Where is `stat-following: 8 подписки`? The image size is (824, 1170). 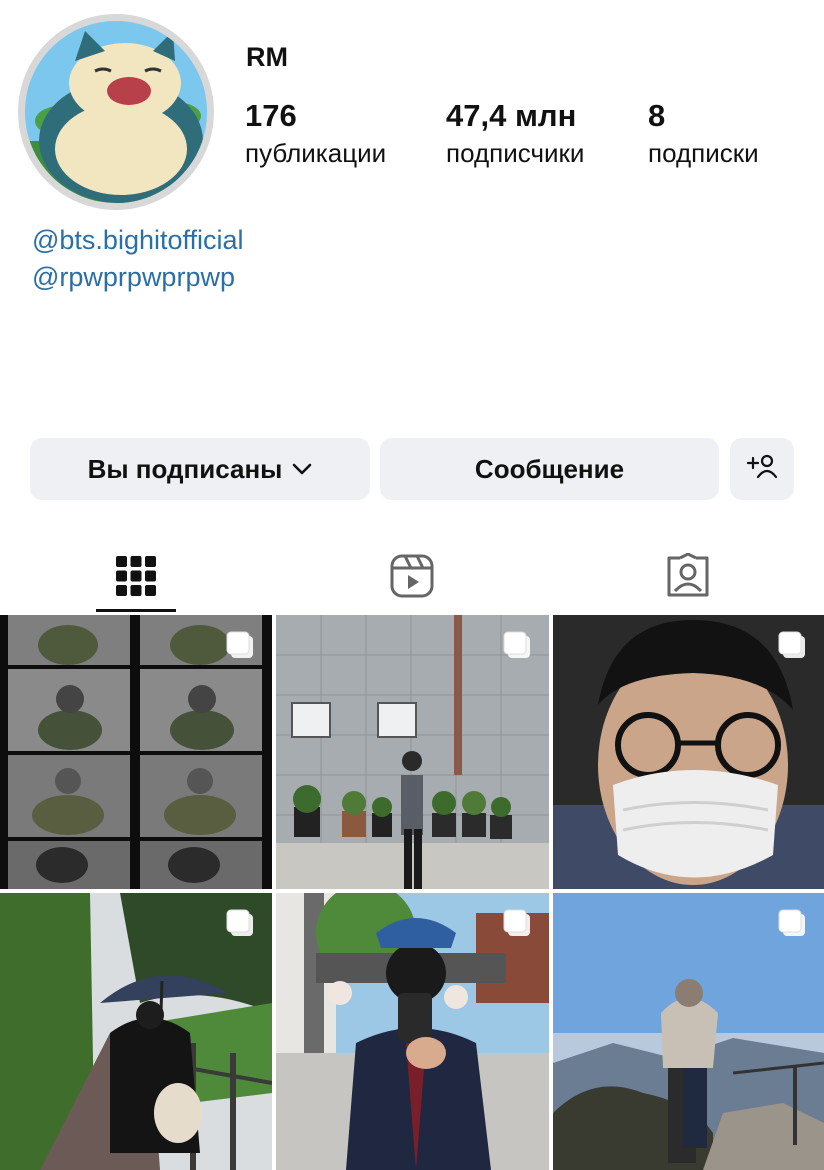
stat-following: 8 подписки is located at coordinates (703, 133).